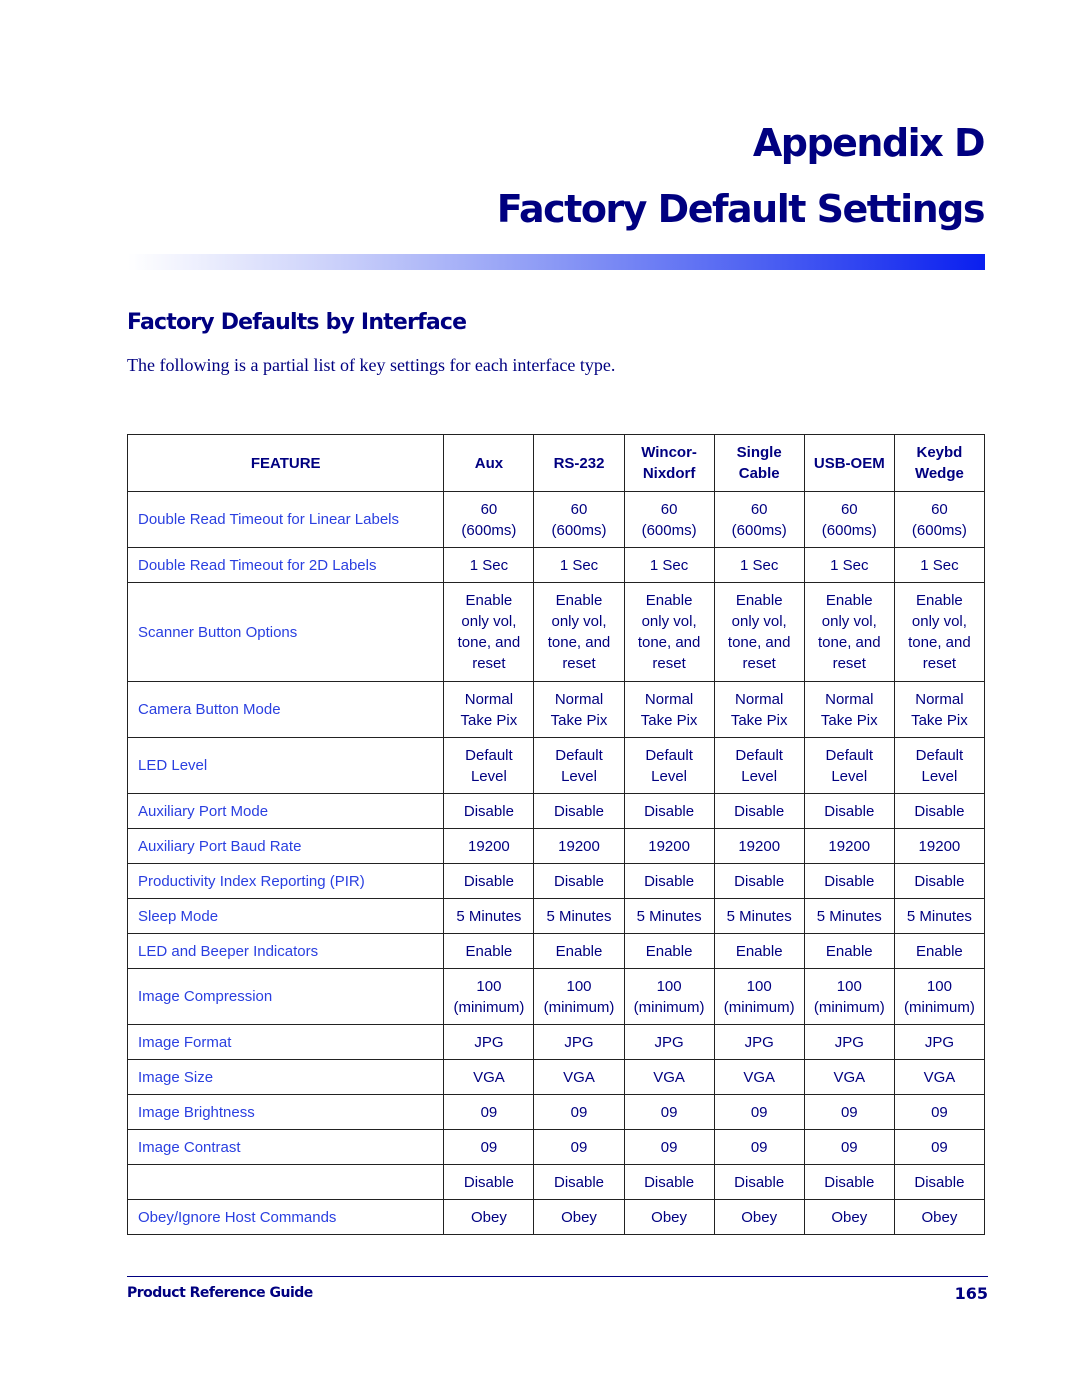  I want to click on value-cell-aux: Normal Take Pix, so click(489, 709).